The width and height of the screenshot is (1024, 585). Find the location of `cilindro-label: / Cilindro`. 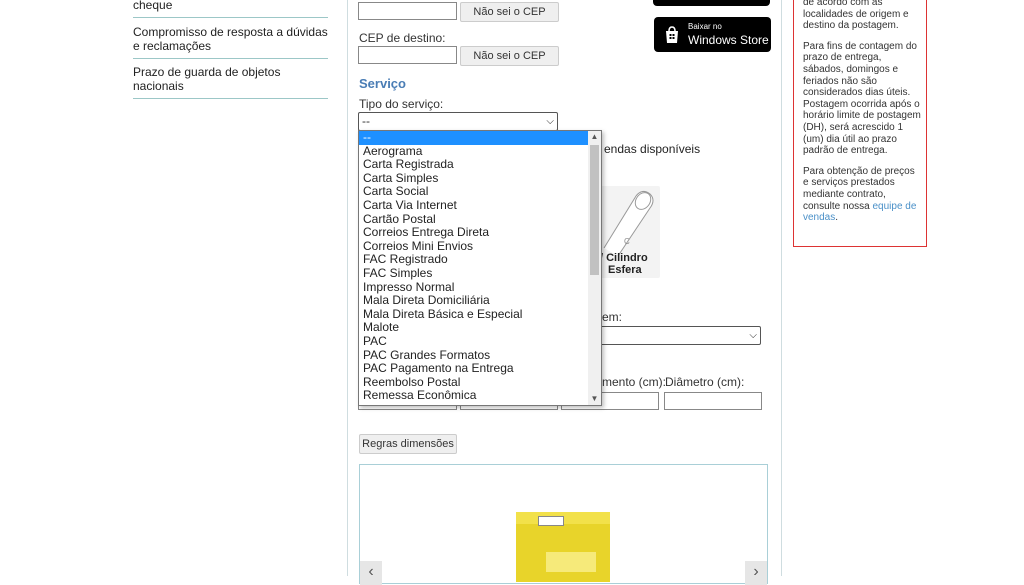

cilindro-label: / Cilindro is located at coordinates (624, 258).